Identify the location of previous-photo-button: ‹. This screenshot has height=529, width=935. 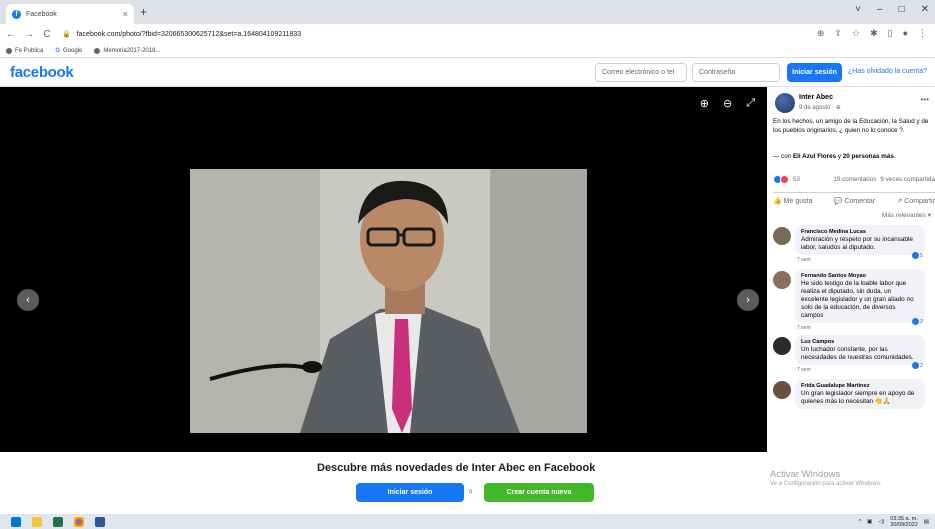
(28, 300).